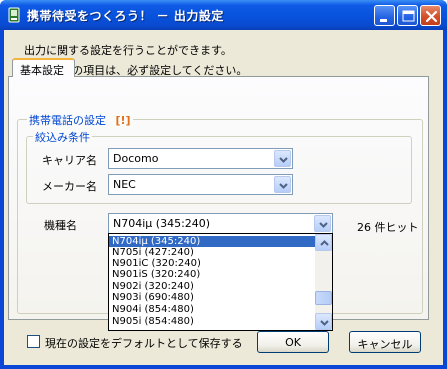 Image resolution: width=447 pixels, height=369 pixels. I want to click on maker-select: NEC, so click(200, 184).